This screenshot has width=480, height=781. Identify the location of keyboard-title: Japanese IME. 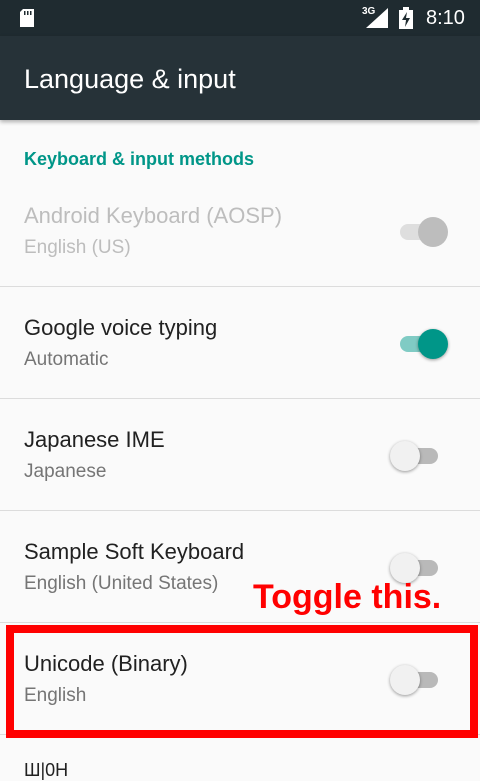
(94, 439).